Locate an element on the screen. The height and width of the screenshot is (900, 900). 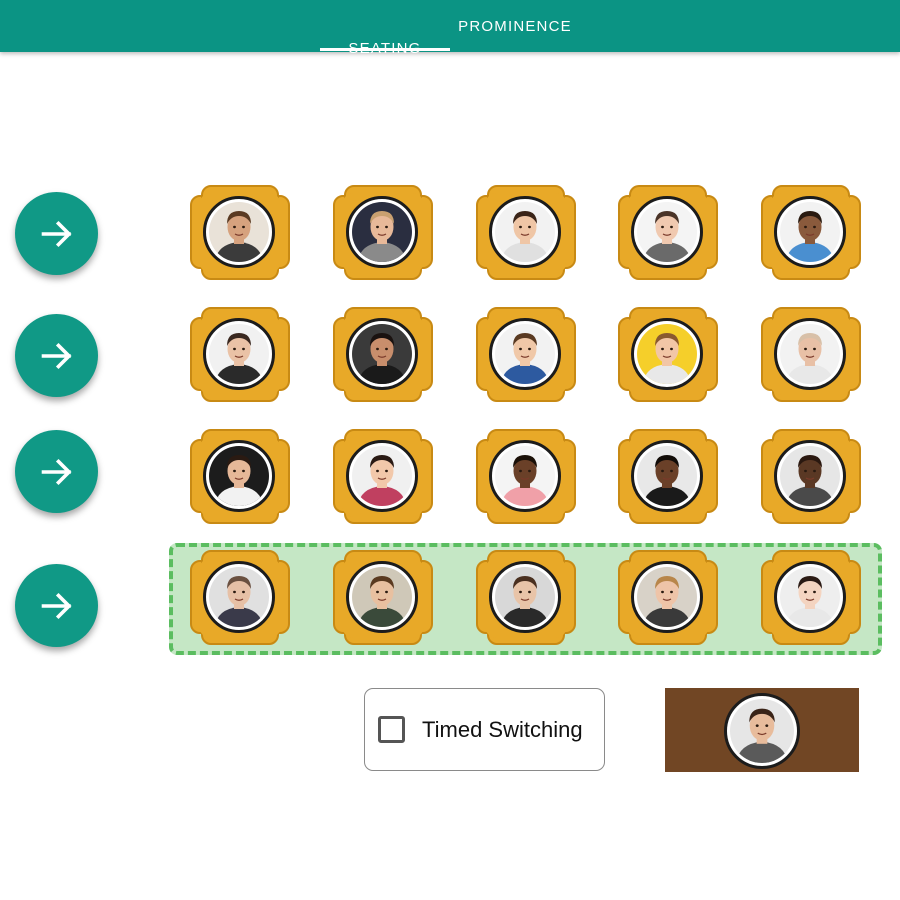
seat-r3-c2 is located at coordinates (383, 477).